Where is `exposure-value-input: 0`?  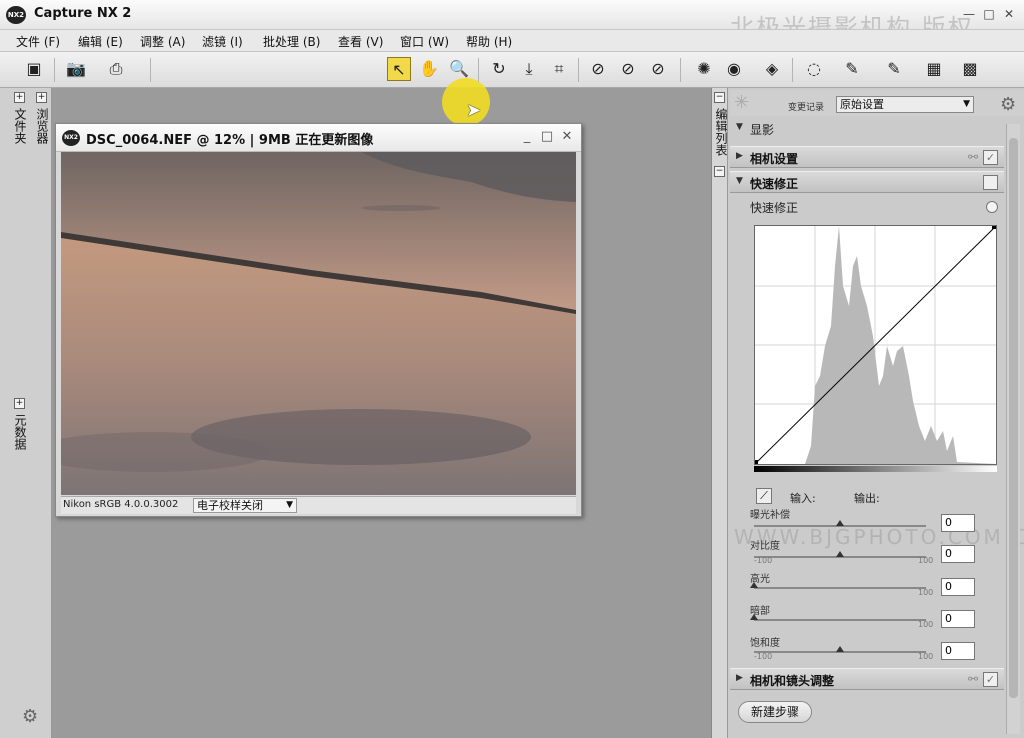 exposure-value-input: 0 is located at coordinates (958, 523).